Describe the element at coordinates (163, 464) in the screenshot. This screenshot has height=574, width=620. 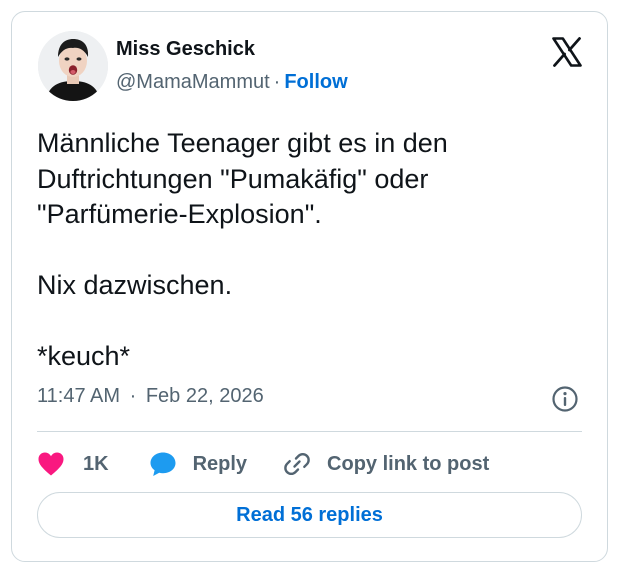
I see `reply-bubble-icon` at that location.